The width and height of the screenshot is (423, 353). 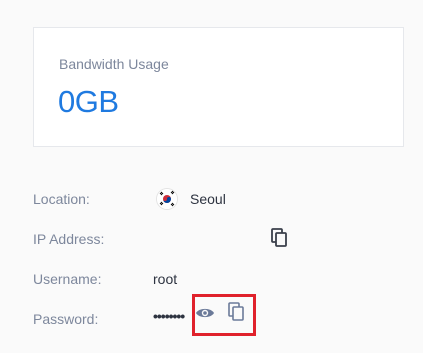 What do you see at coordinates (167, 199) in the screenshot?
I see `south-korea-flag-icon` at bounding box center [167, 199].